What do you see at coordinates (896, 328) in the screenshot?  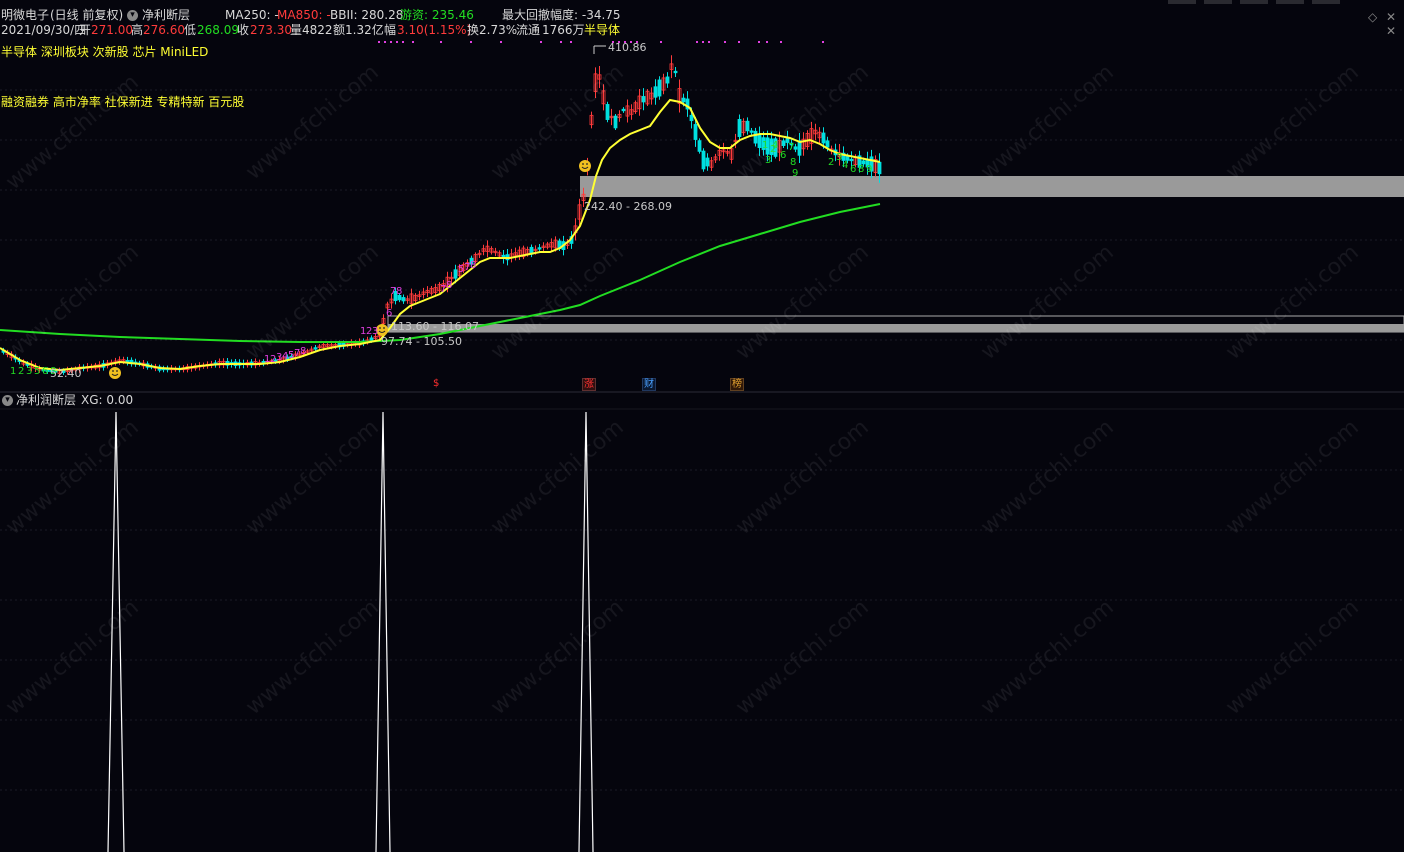 I see `gap-band-mid` at bounding box center [896, 328].